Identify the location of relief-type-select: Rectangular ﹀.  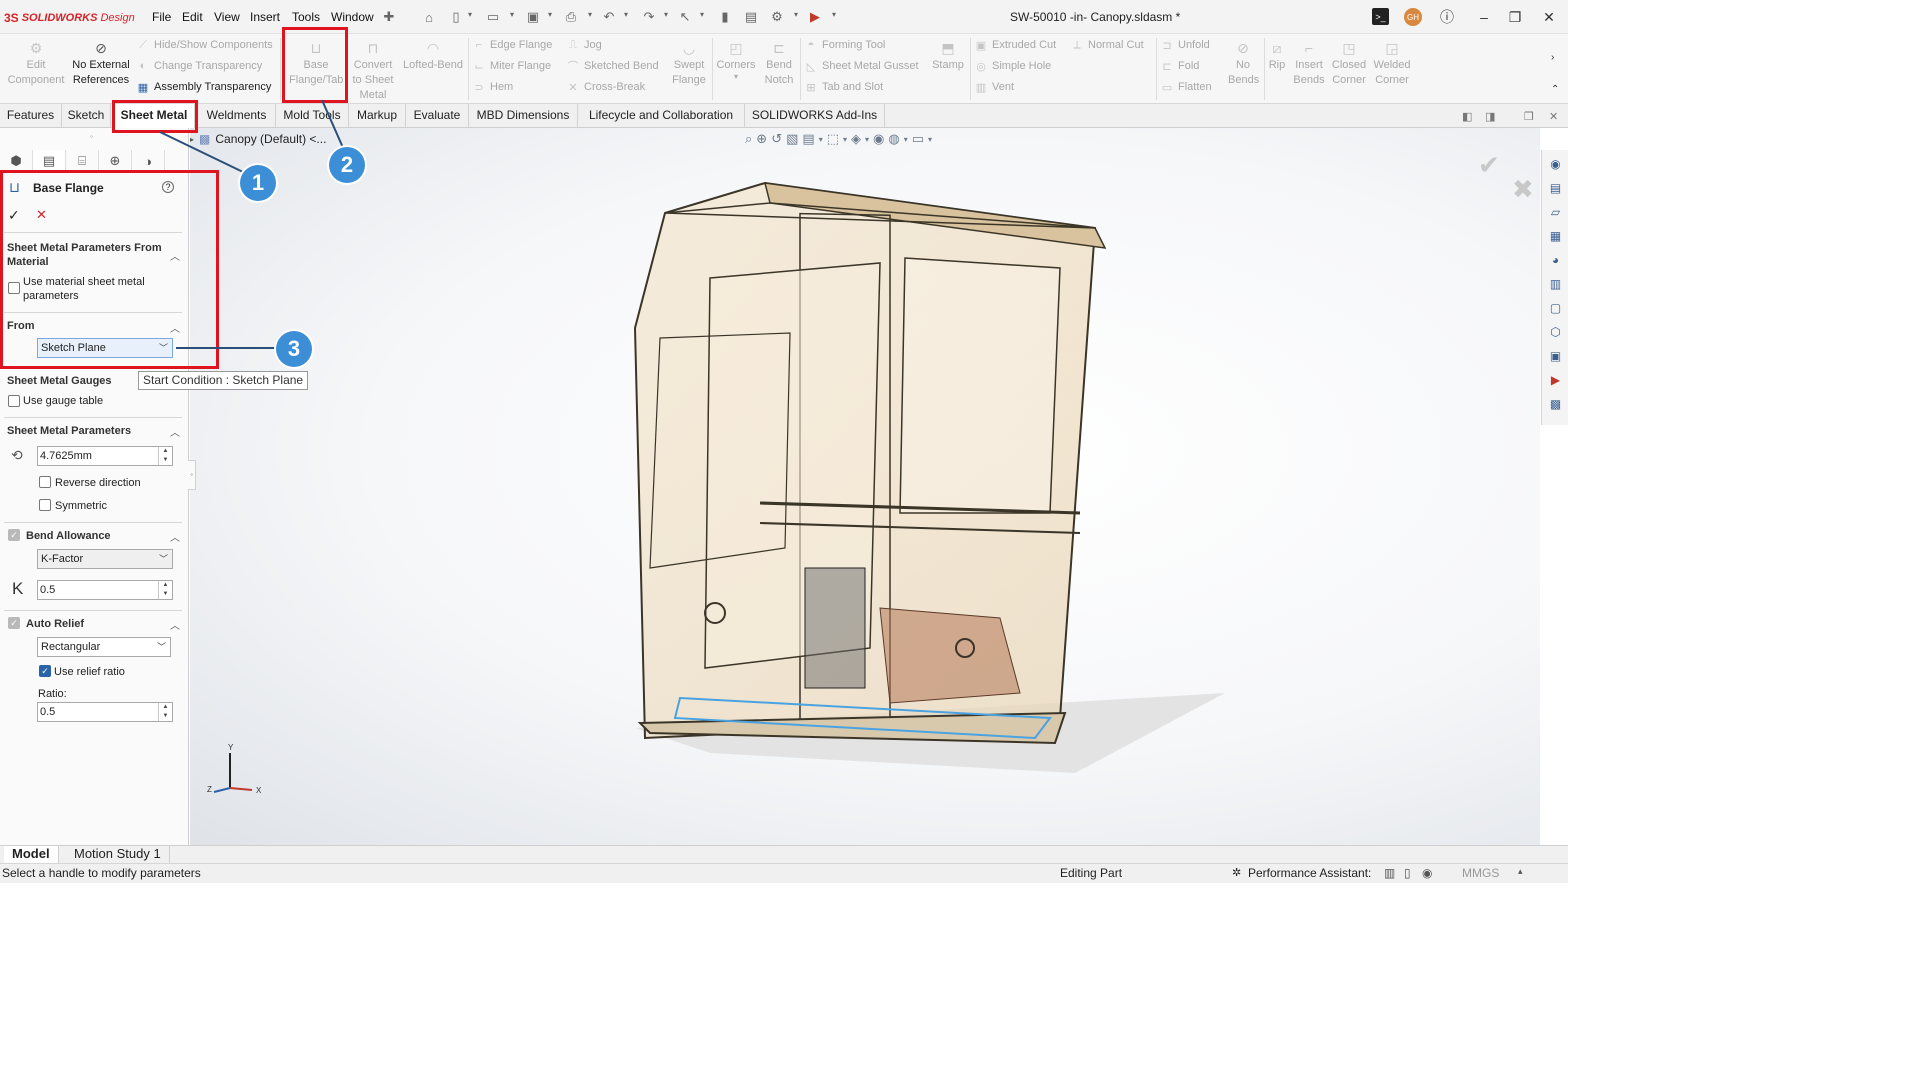
(104, 647).